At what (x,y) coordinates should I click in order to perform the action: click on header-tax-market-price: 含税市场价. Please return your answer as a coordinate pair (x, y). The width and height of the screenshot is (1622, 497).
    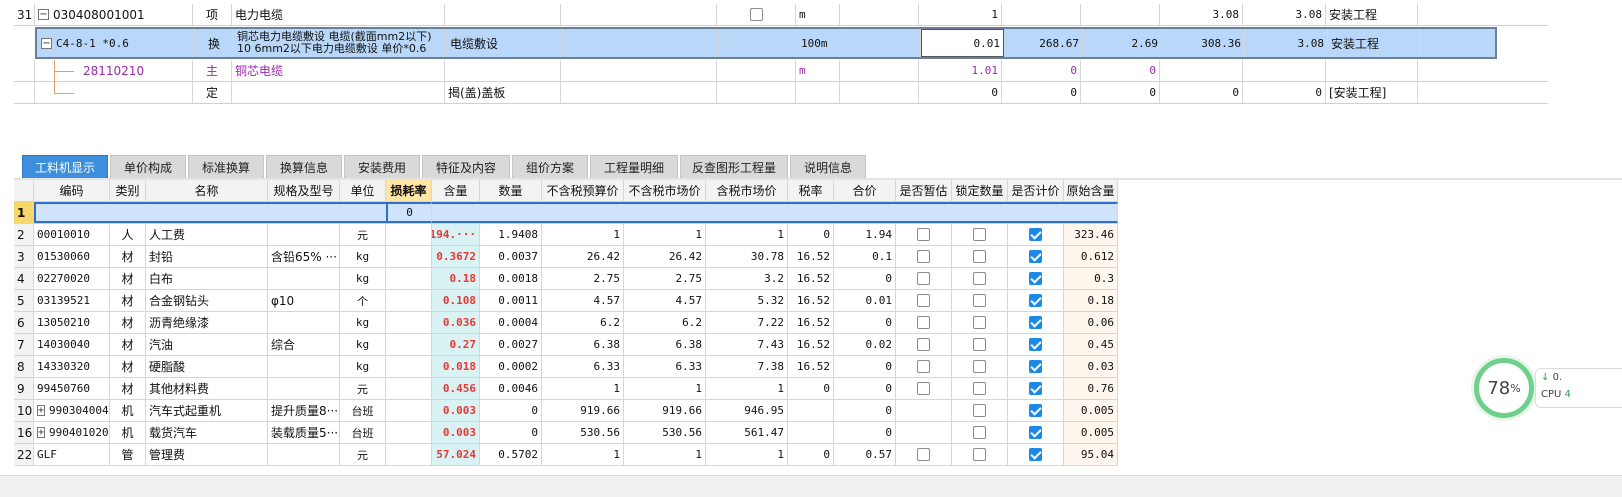
    Looking at the image, I should click on (747, 190).